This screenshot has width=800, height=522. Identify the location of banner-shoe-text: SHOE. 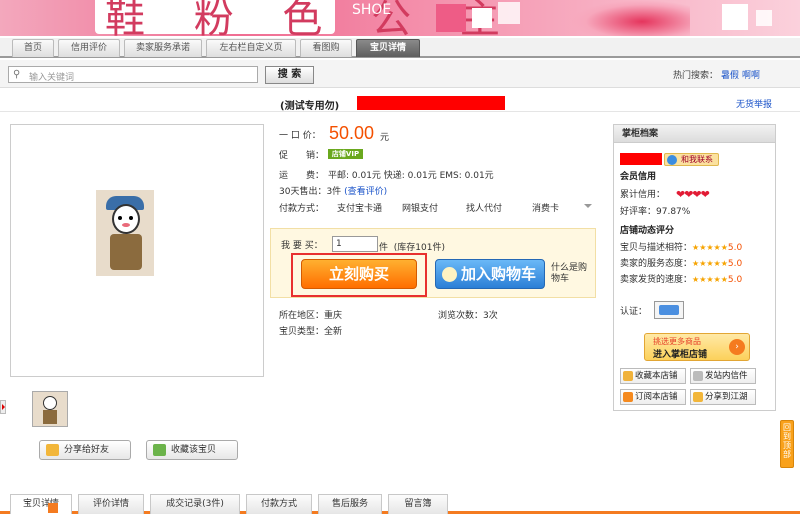
(372, 10).